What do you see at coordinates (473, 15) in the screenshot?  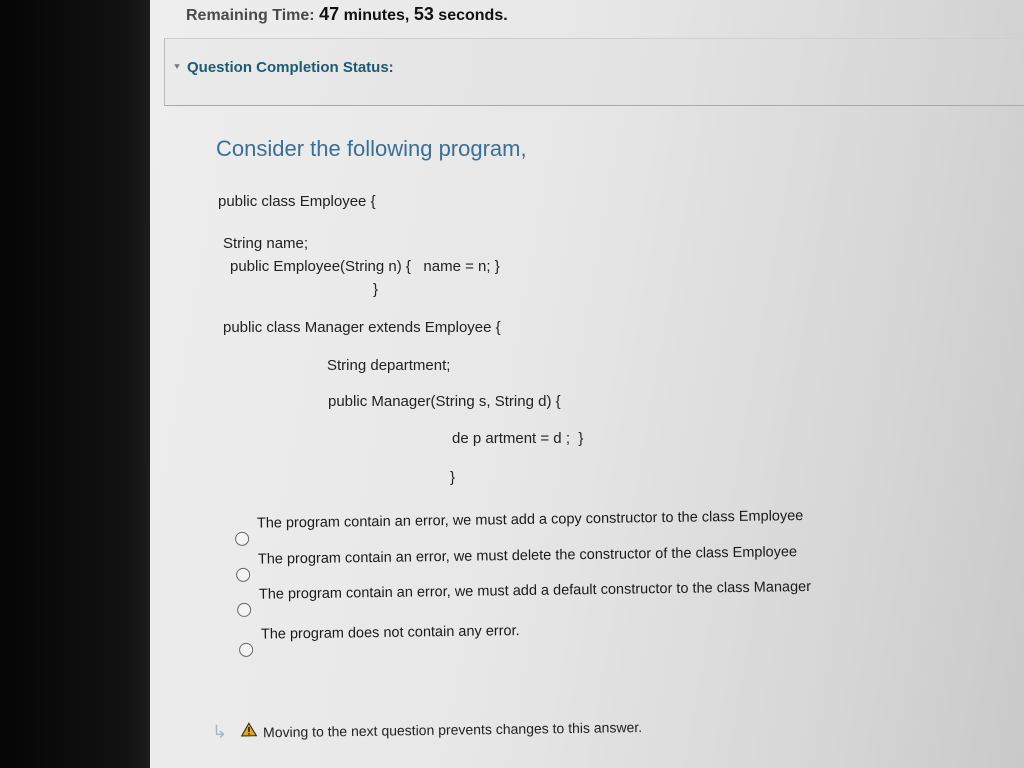 I see `seconds-label: seconds.` at bounding box center [473, 15].